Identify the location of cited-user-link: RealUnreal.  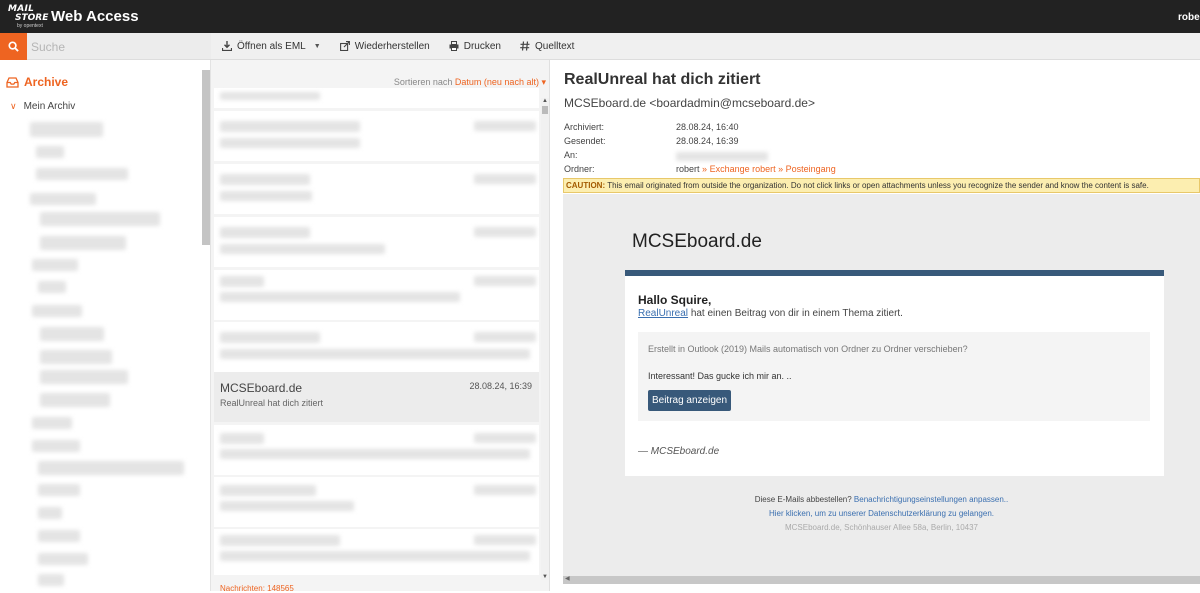
(663, 313).